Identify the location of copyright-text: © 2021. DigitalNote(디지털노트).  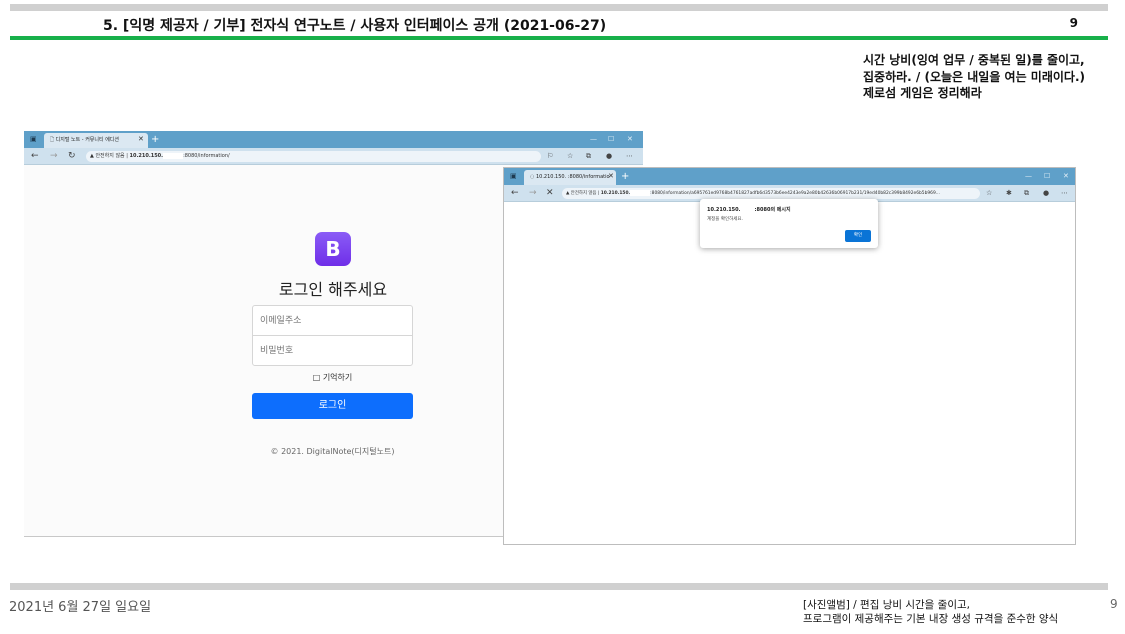
(332, 451).